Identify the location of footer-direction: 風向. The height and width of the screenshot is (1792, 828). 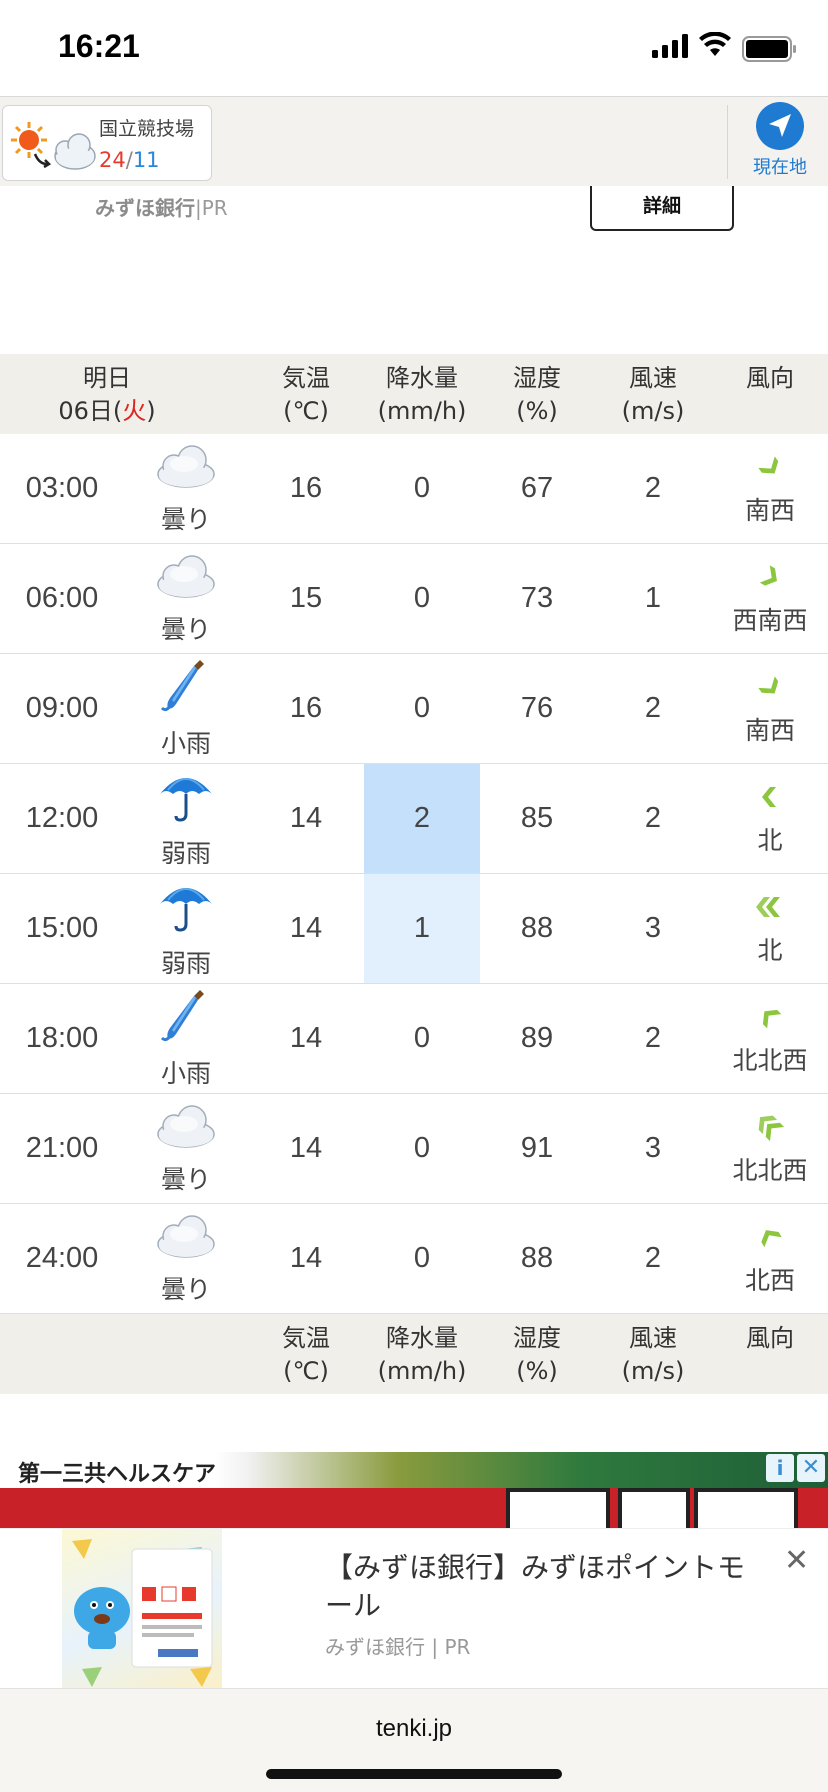
(770, 1338).